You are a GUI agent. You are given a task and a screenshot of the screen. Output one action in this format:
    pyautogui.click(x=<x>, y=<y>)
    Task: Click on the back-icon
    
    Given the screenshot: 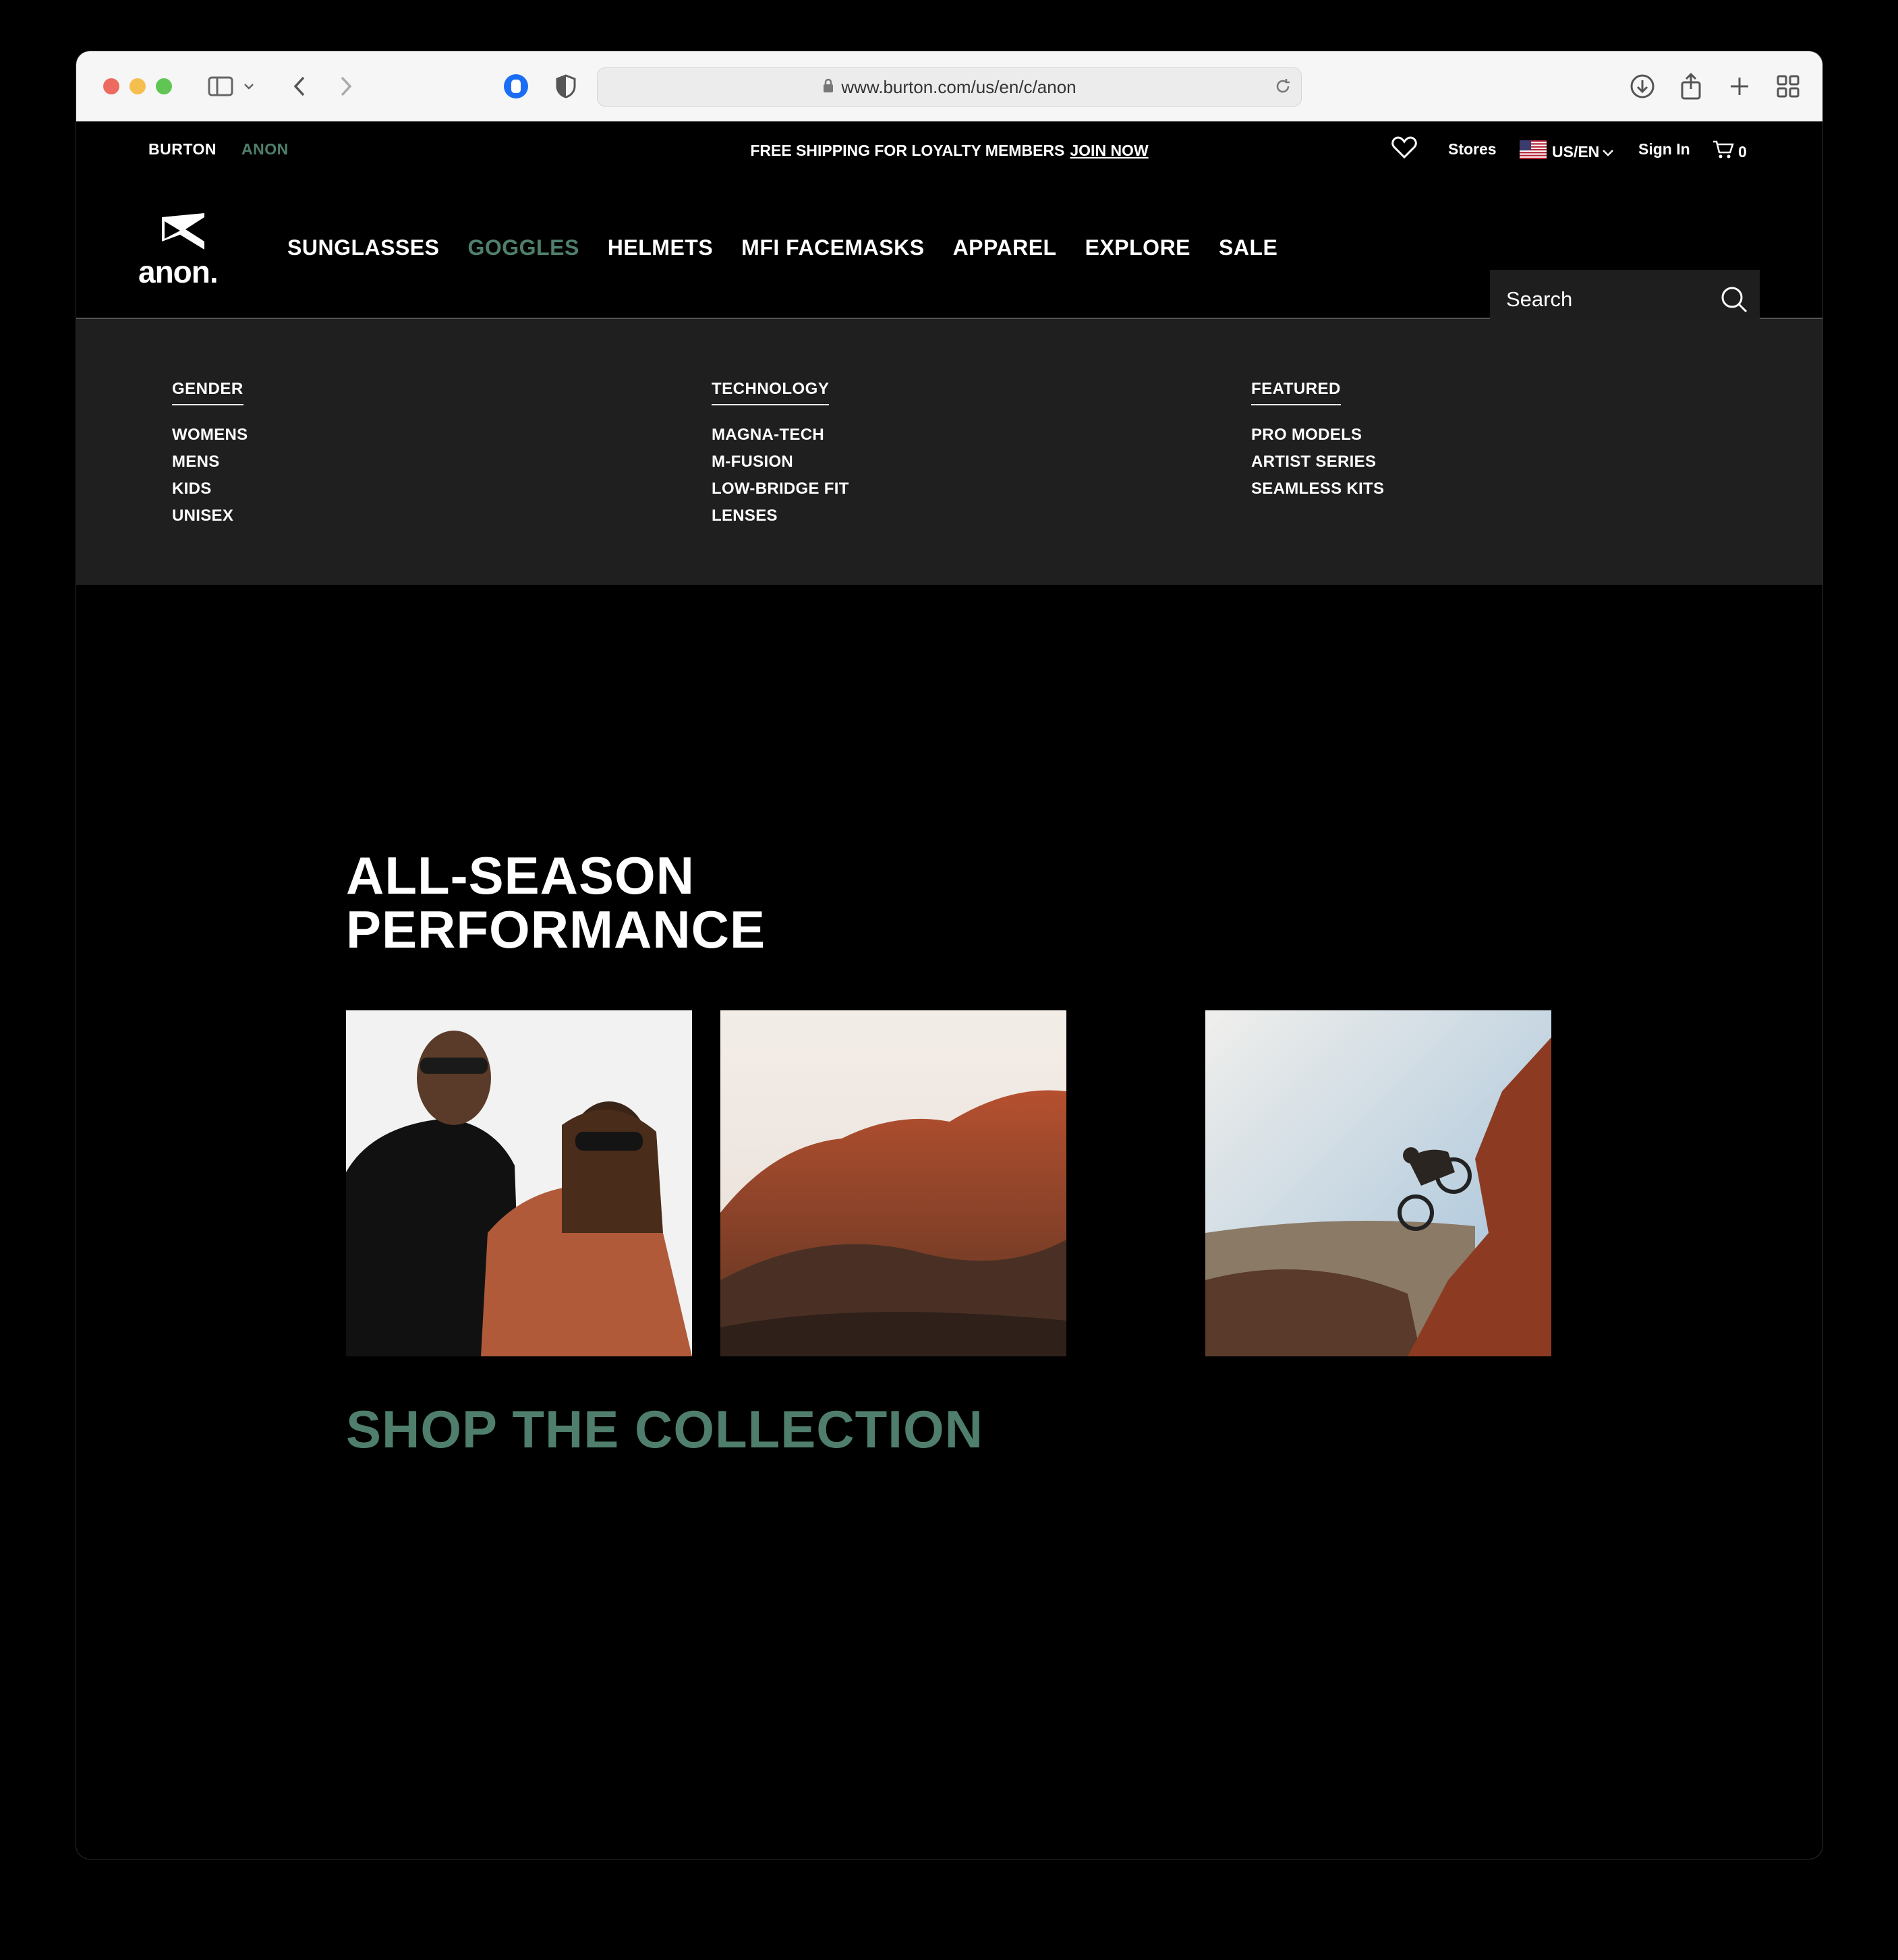 What is the action you would take?
    pyautogui.click(x=299, y=86)
    